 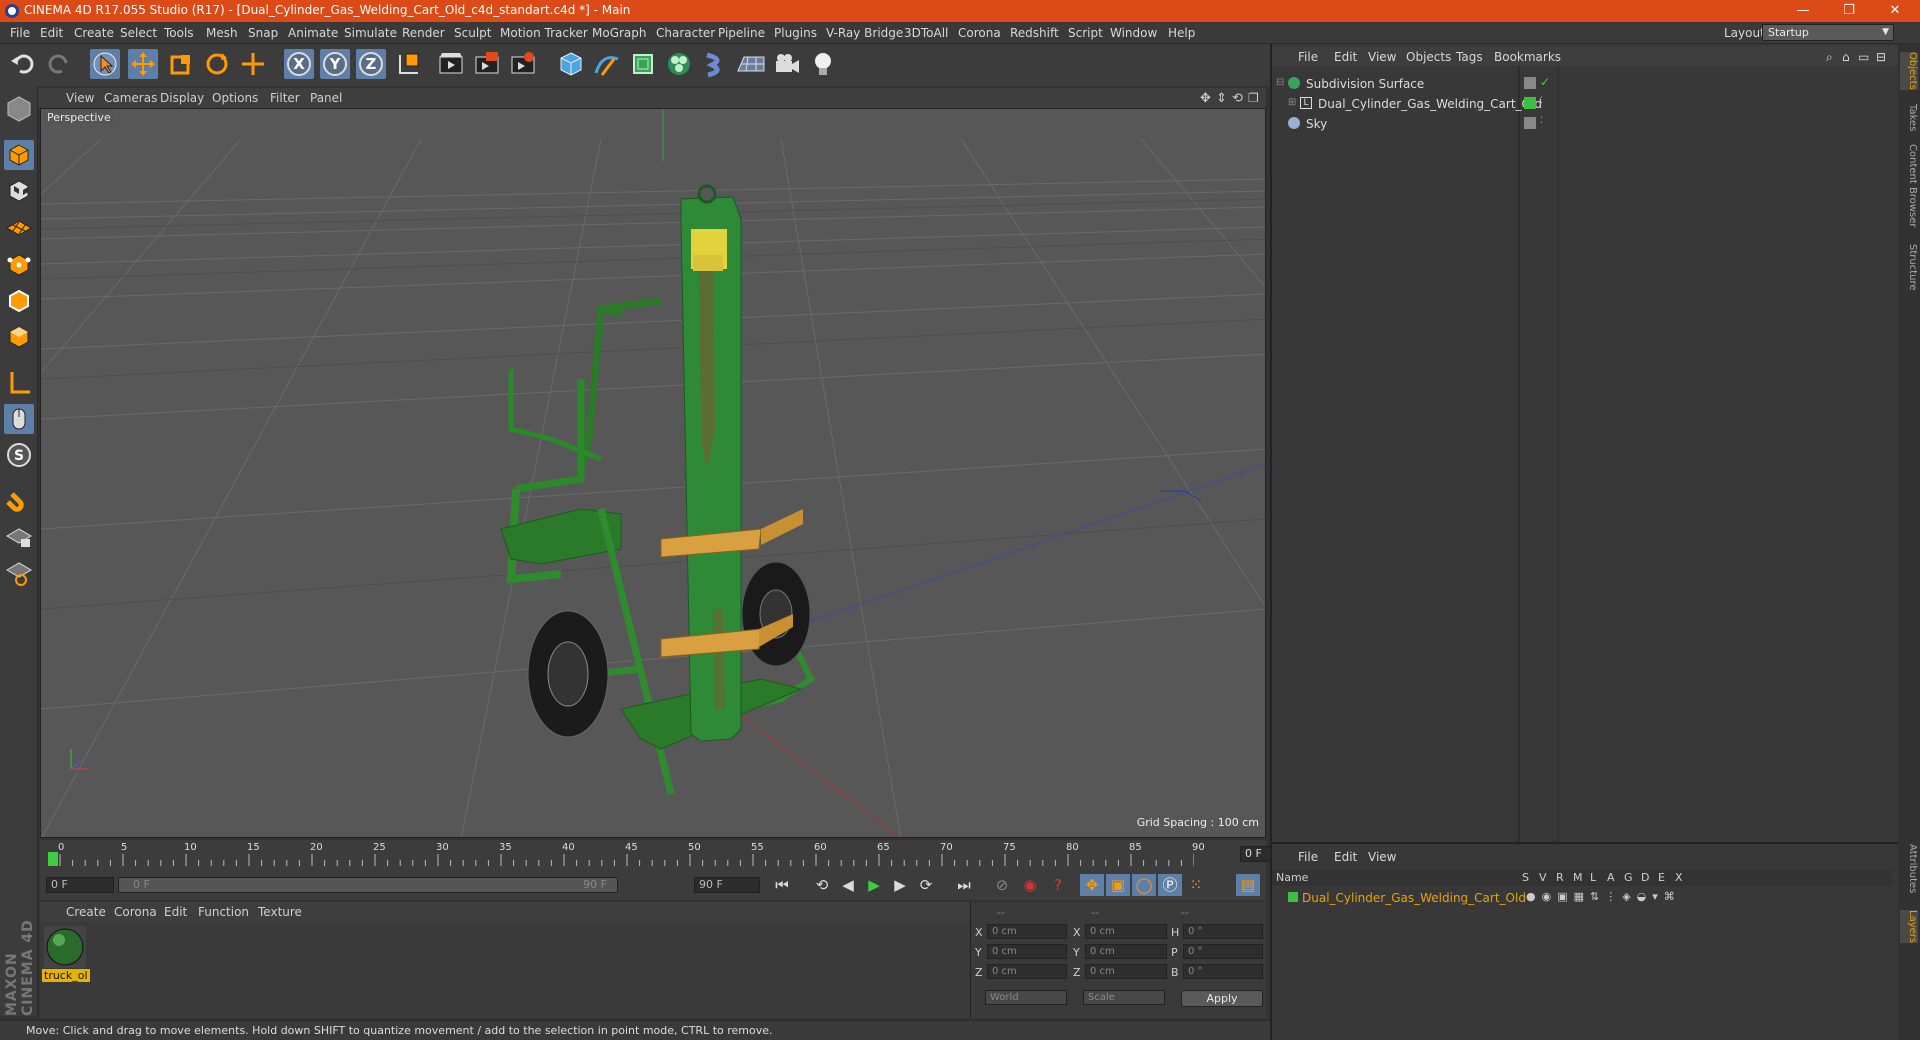 What do you see at coordinates (1027, 951) in the screenshot?
I see `position-y-field: 0 cm` at bounding box center [1027, 951].